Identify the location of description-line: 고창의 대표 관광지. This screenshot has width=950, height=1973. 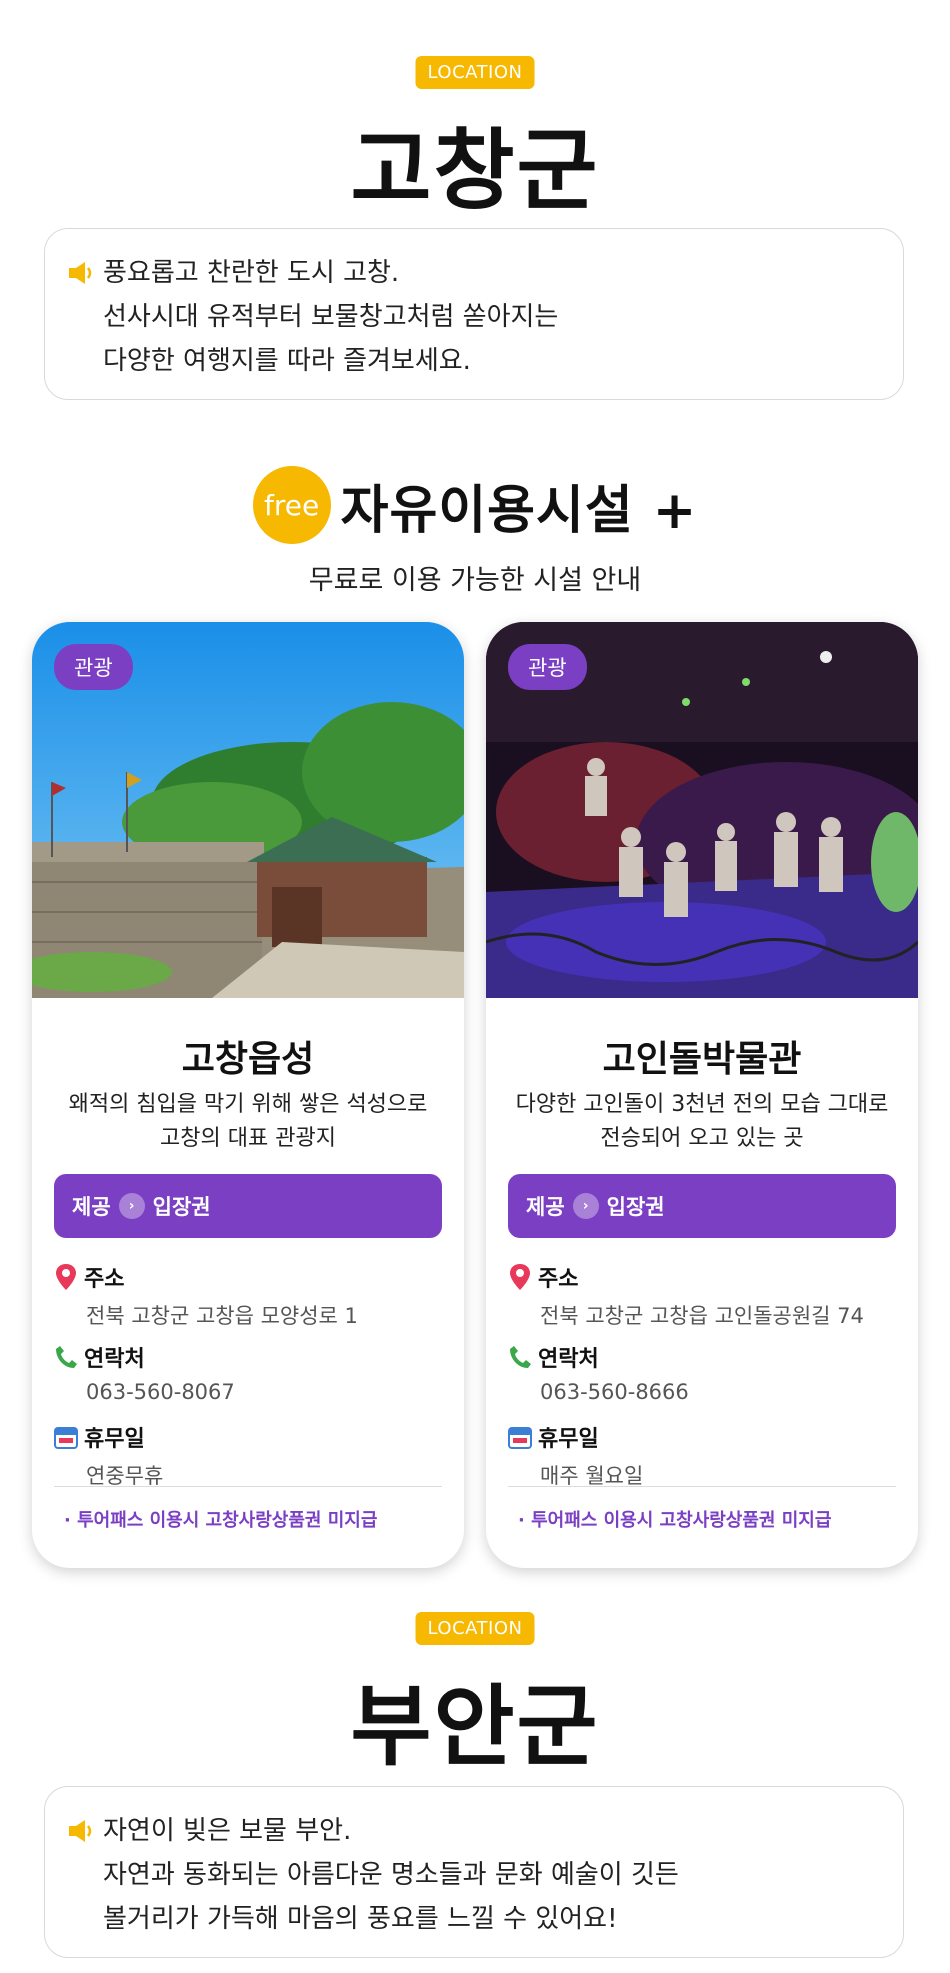
(248, 1138).